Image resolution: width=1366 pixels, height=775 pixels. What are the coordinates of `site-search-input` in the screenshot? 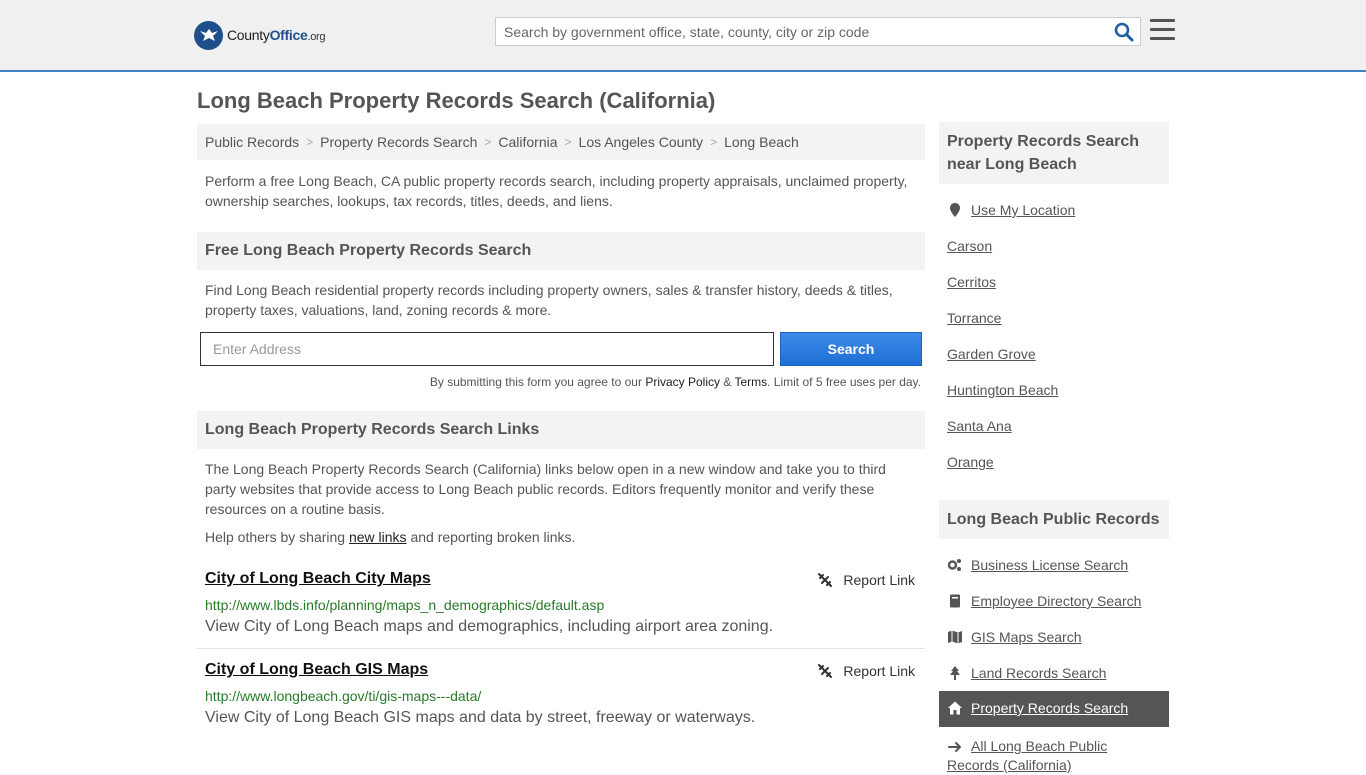 It's located at (796, 31).